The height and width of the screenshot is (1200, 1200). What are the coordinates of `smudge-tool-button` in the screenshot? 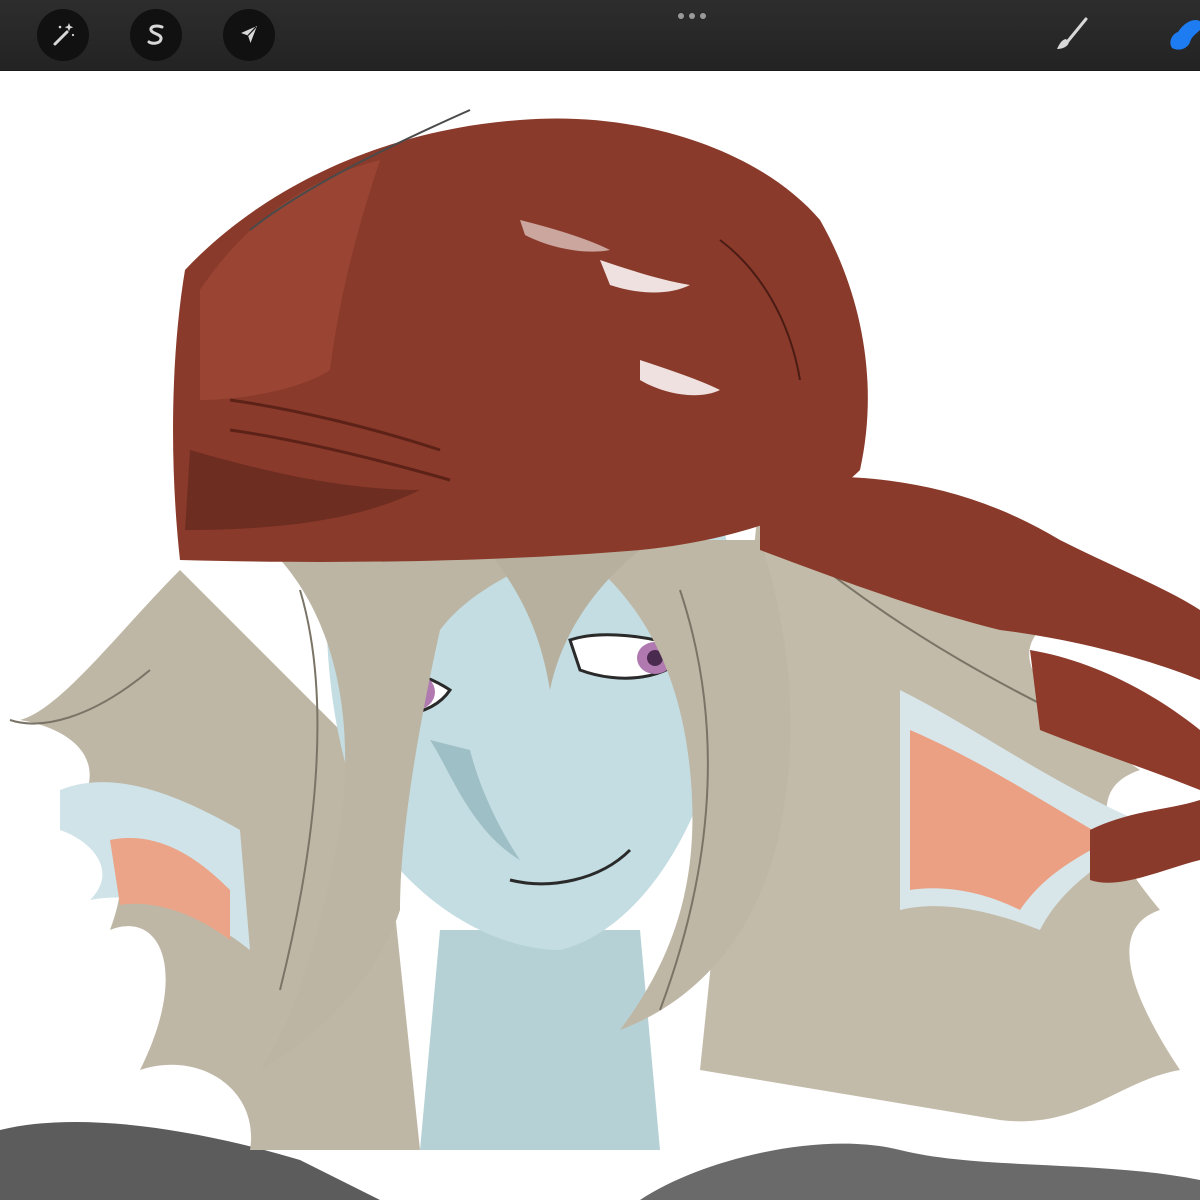 It's located at (1180, 35).